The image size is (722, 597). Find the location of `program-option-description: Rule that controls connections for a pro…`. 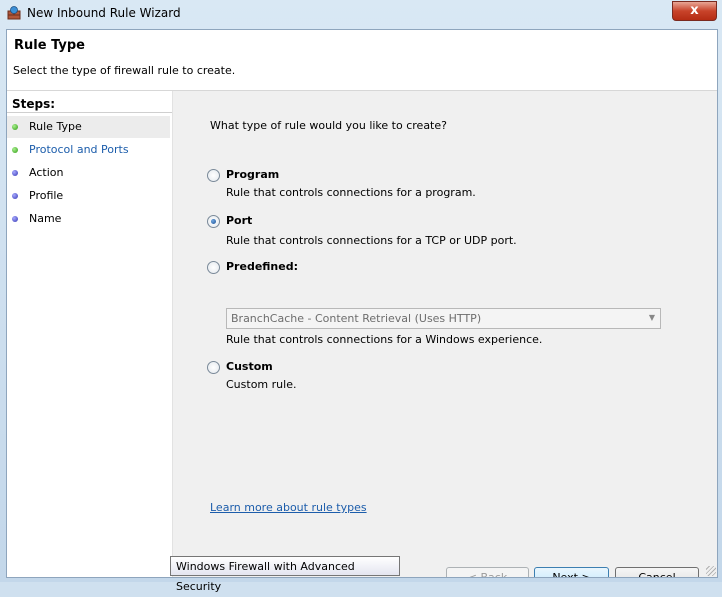

program-option-description: Rule that controls connections for a pro… is located at coordinates (351, 192).